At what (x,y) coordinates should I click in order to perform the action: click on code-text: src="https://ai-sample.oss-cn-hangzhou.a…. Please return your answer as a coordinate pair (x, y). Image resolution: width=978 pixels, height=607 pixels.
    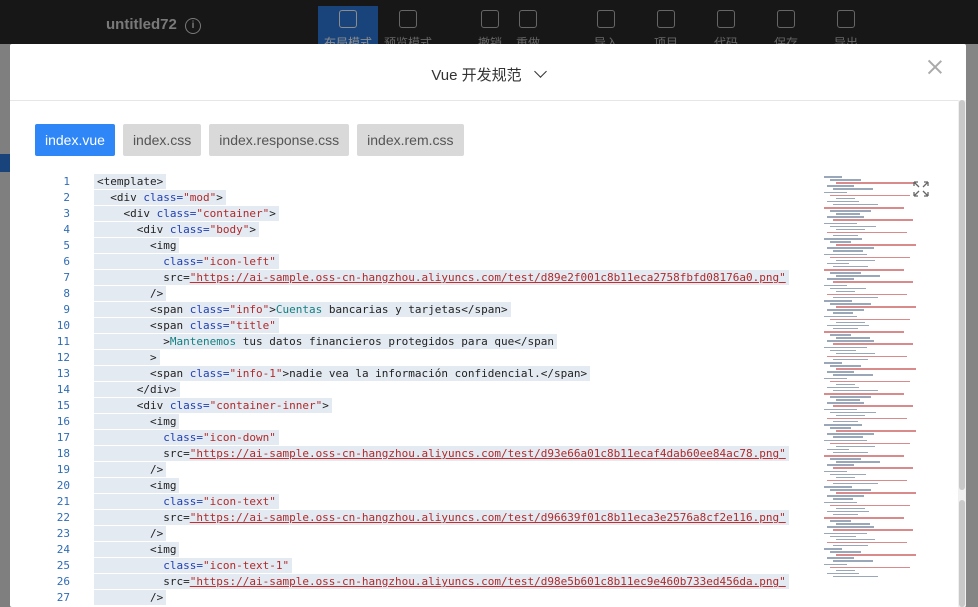
    Looking at the image, I should click on (441, 278).